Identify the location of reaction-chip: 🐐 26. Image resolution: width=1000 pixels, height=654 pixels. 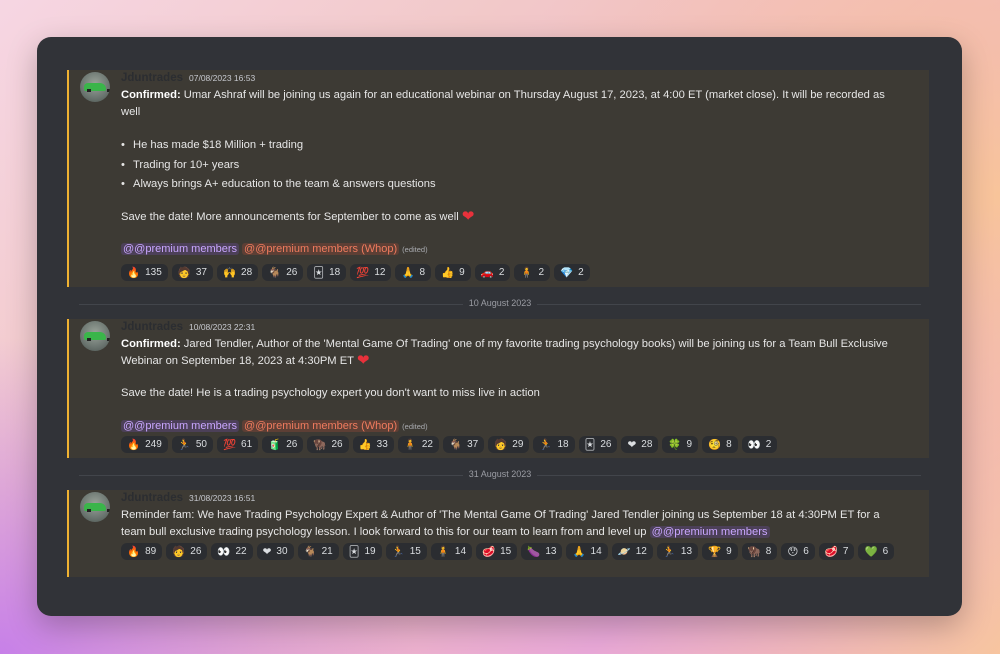
(283, 272).